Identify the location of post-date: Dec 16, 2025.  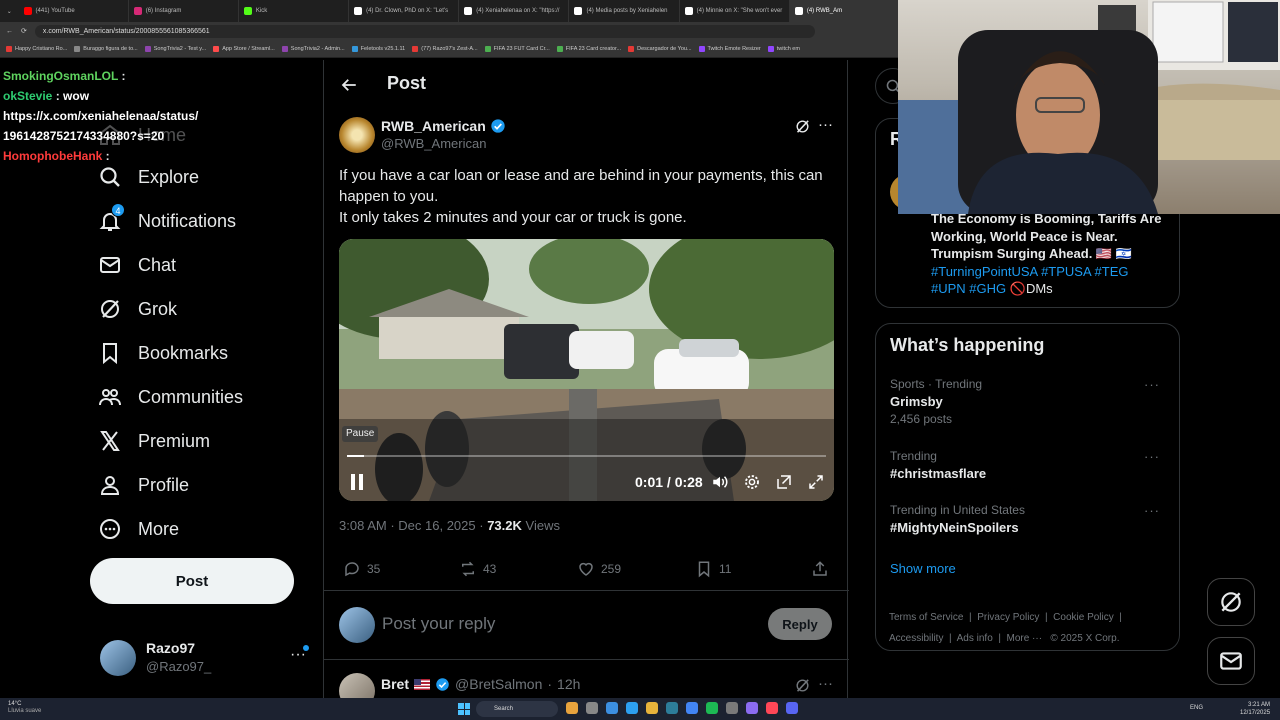
(436, 525).